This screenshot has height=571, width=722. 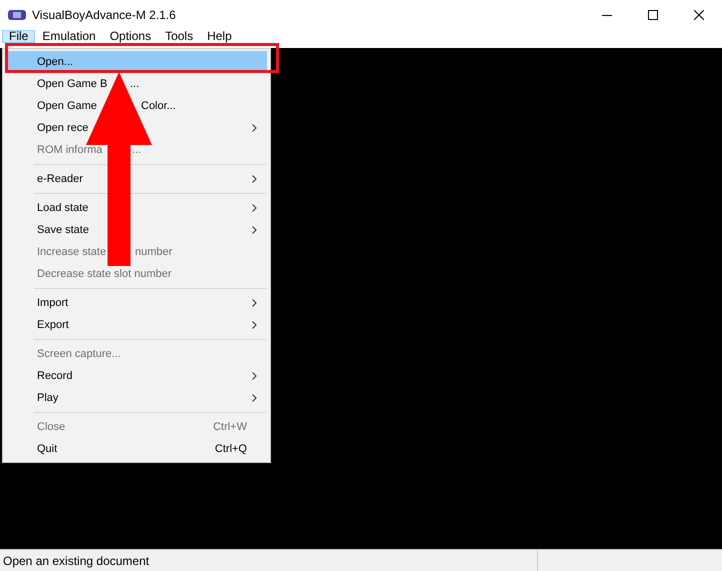 I want to click on menu-item-label: Record, so click(x=54, y=376).